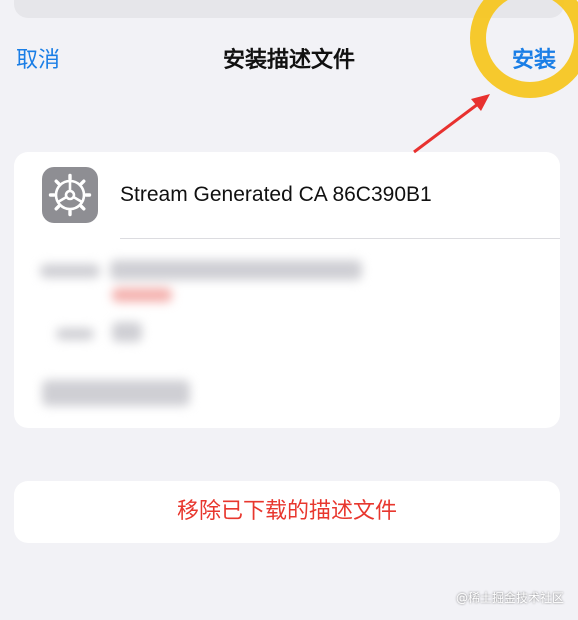 This screenshot has width=578, height=620. I want to click on install-button: 安装, so click(534, 58).